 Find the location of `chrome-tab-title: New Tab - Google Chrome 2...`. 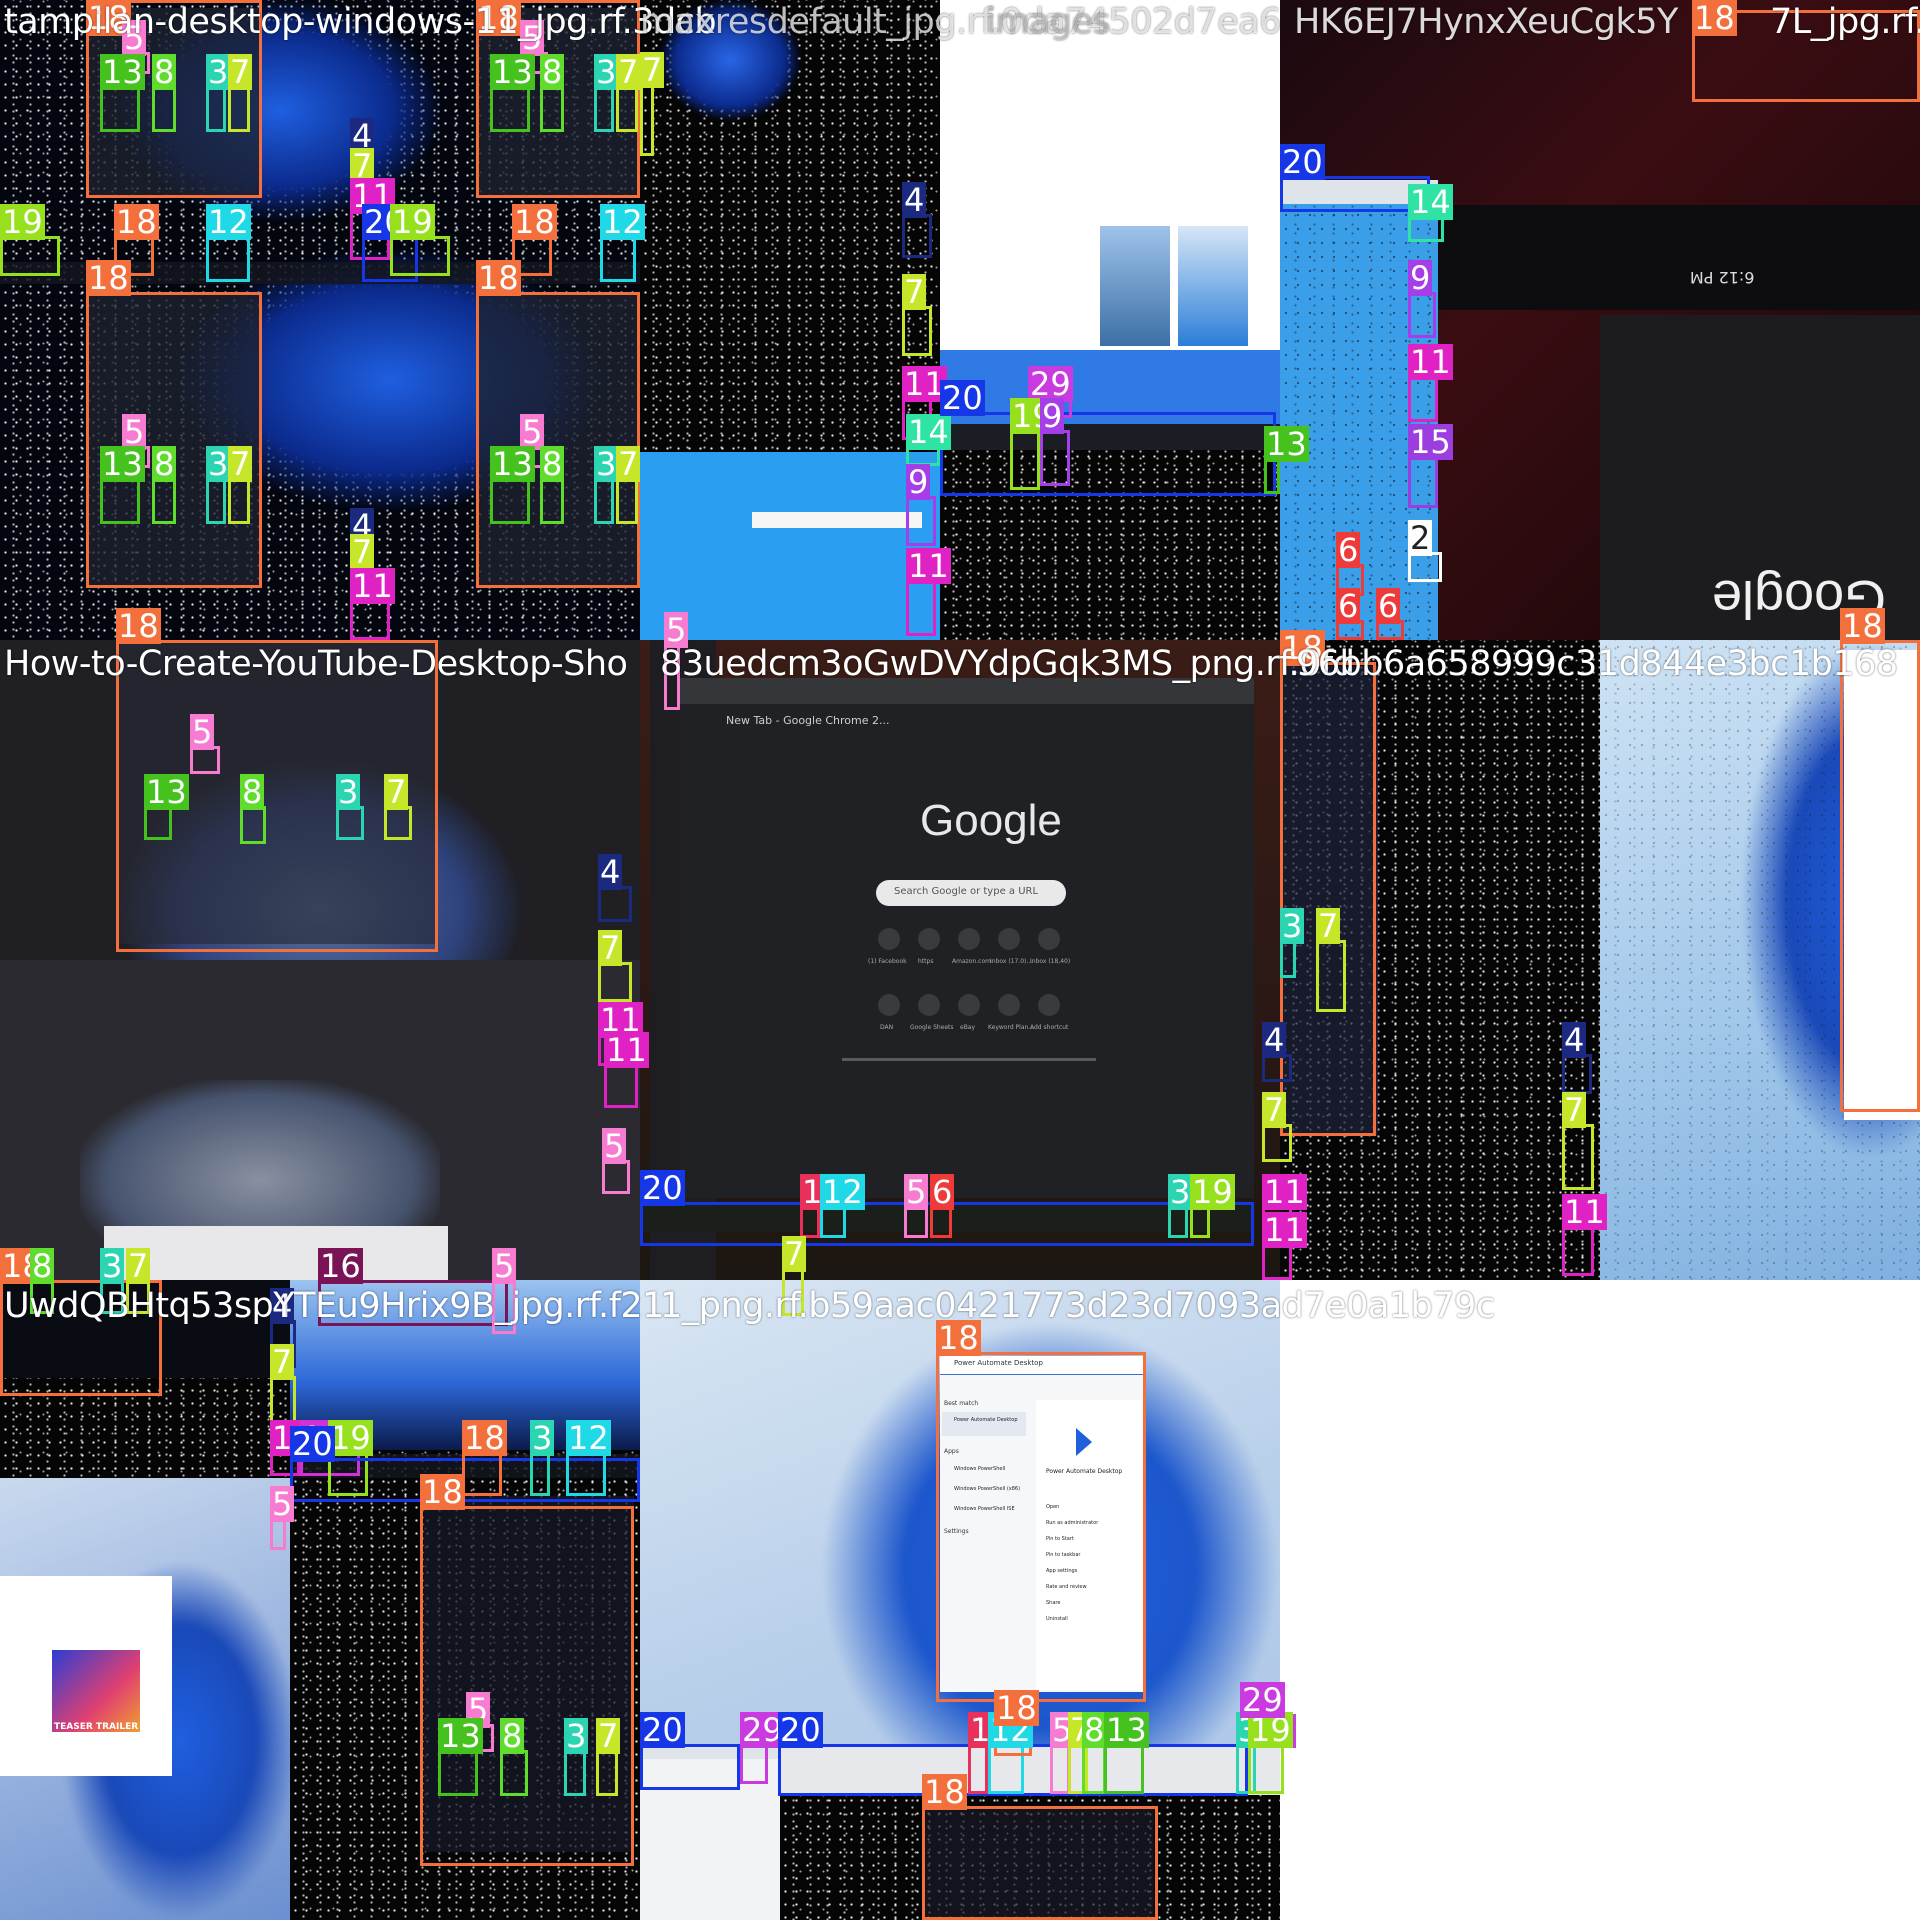

chrome-tab-title: New Tab - Google Chrome 2... is located at coordinates (808, 720).